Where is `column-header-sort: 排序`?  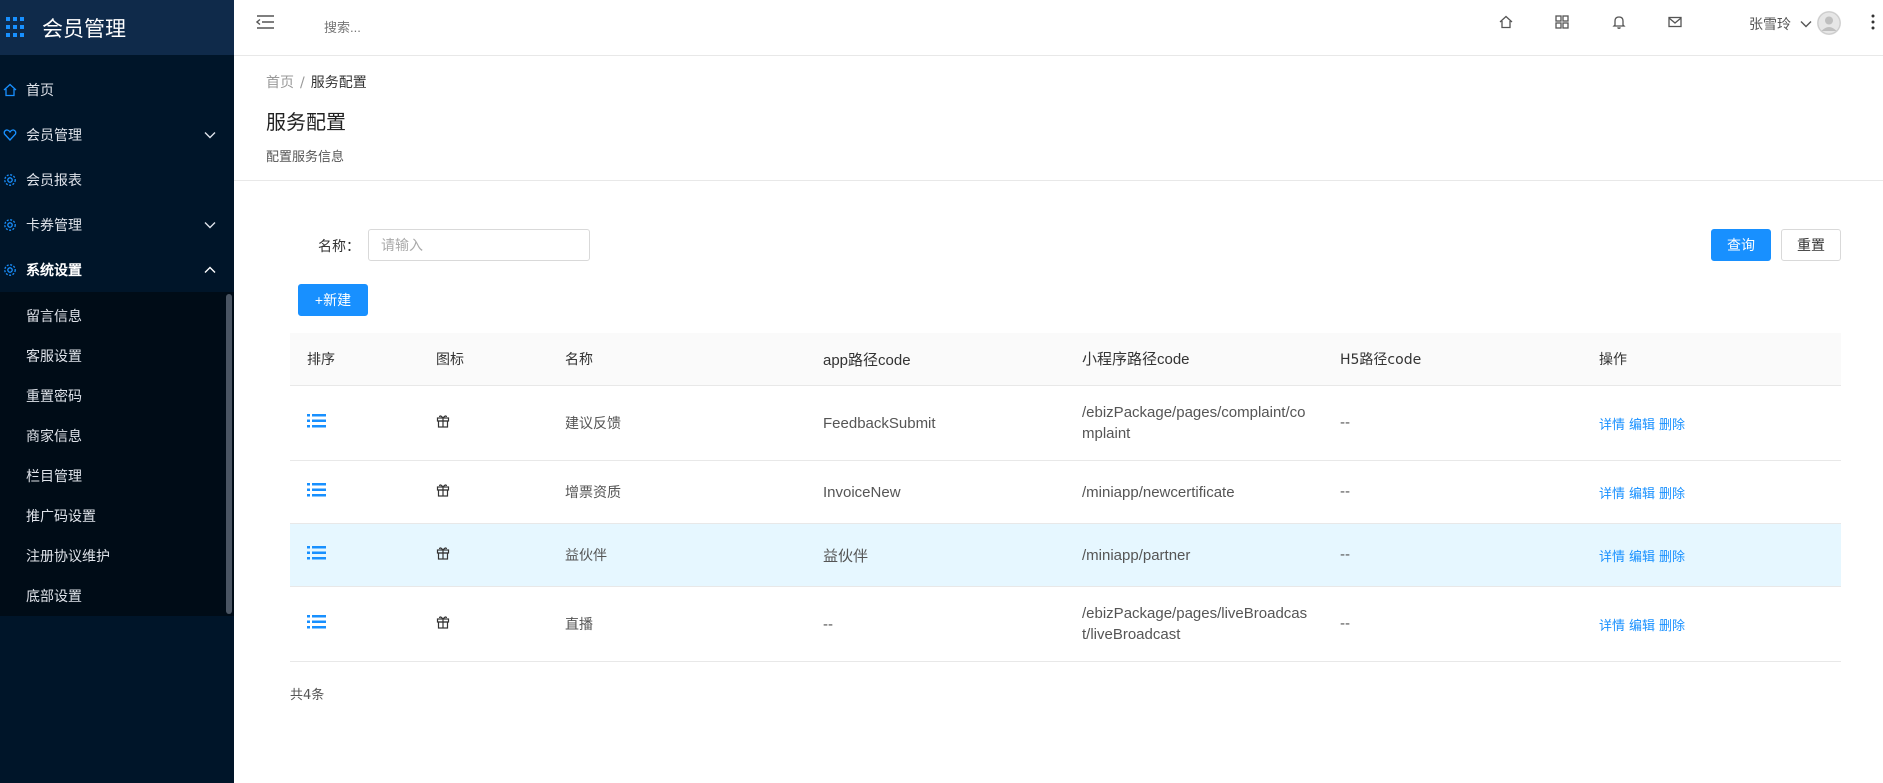
column-header-sort: 排序 is located at coordinates (321, 360).